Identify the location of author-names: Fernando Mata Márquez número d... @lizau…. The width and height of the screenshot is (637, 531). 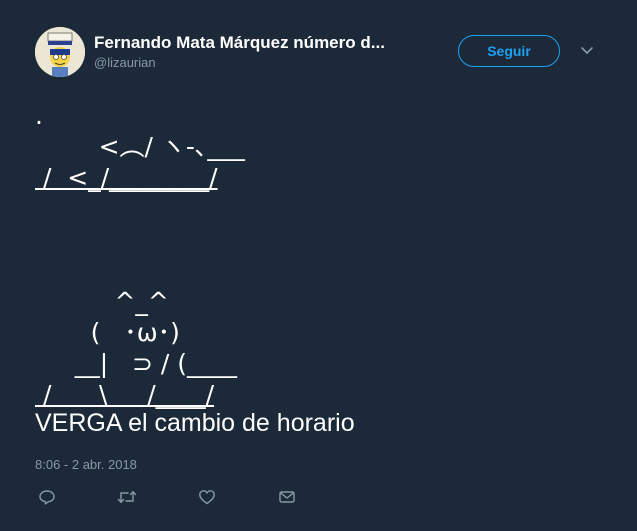
(239, 52).